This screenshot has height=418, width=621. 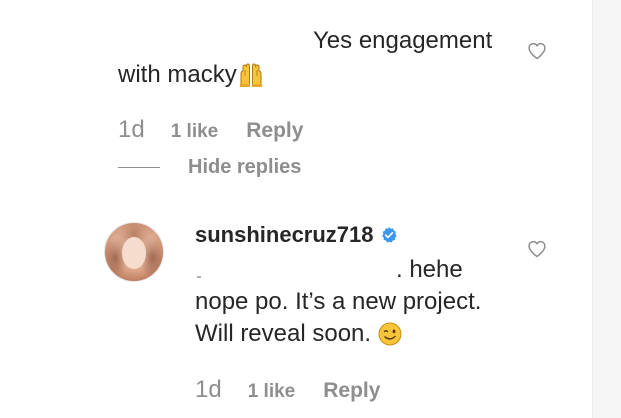 I want to click on like-reply-button, so click(x=537, y=249).